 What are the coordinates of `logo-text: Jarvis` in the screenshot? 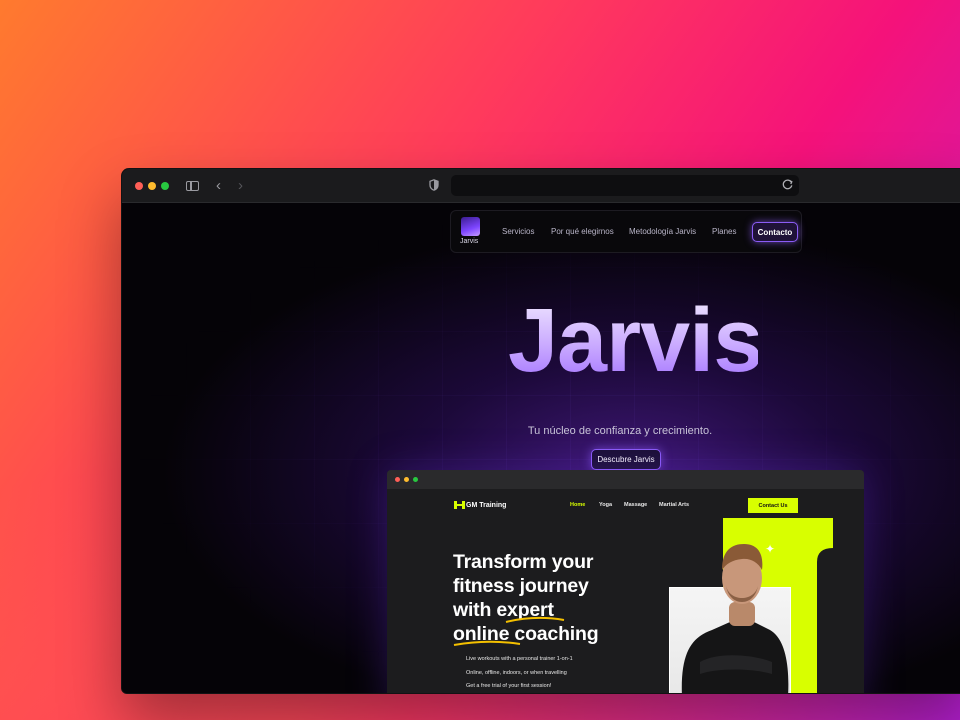 It's located at (469, 241).